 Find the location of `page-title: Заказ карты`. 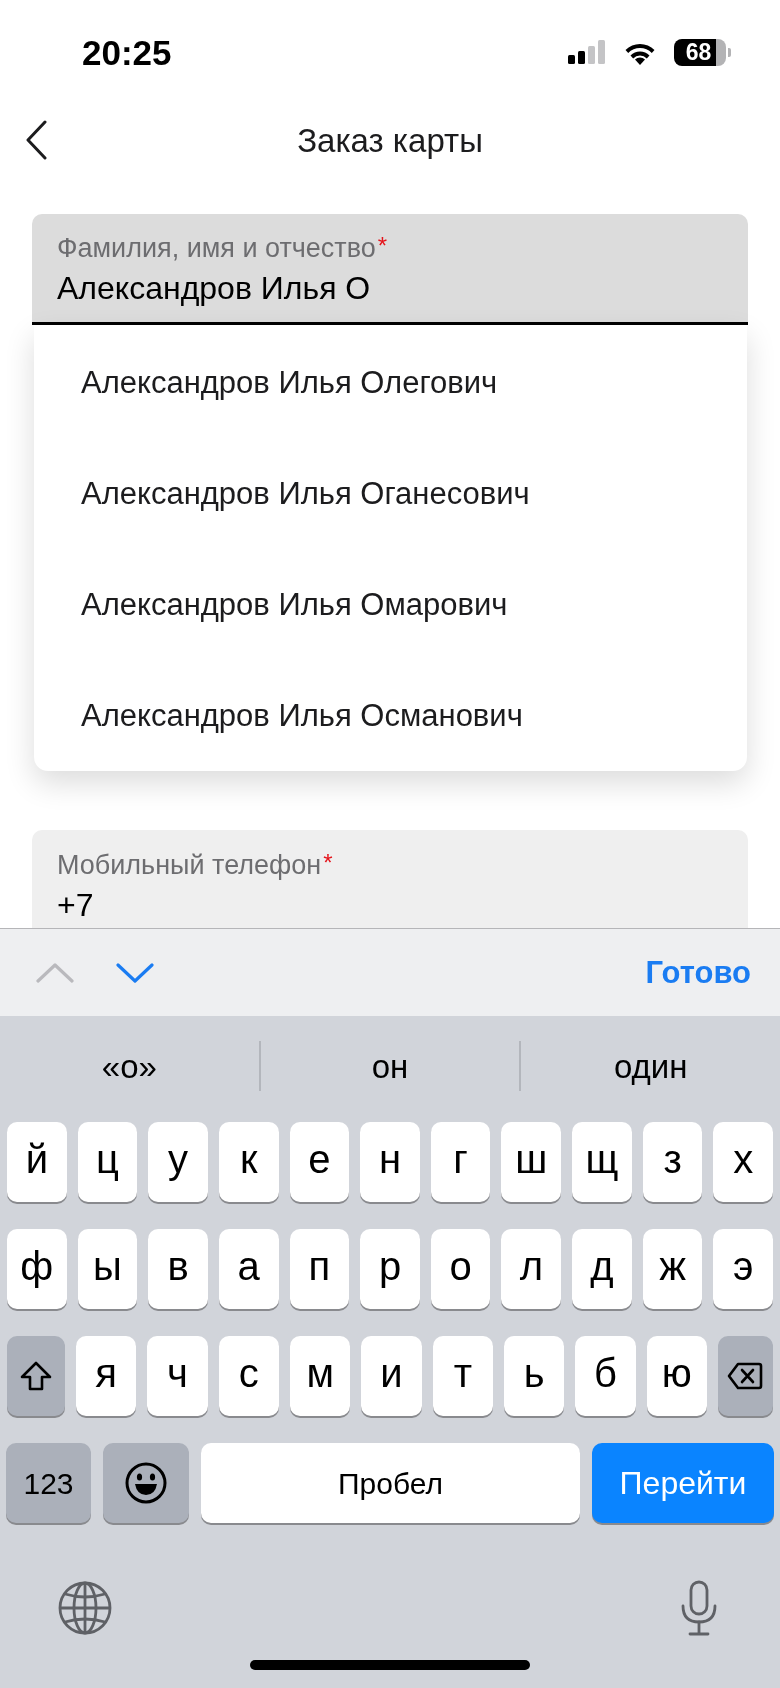

page-title: Заказ карты is located at coordinates (390, 140).